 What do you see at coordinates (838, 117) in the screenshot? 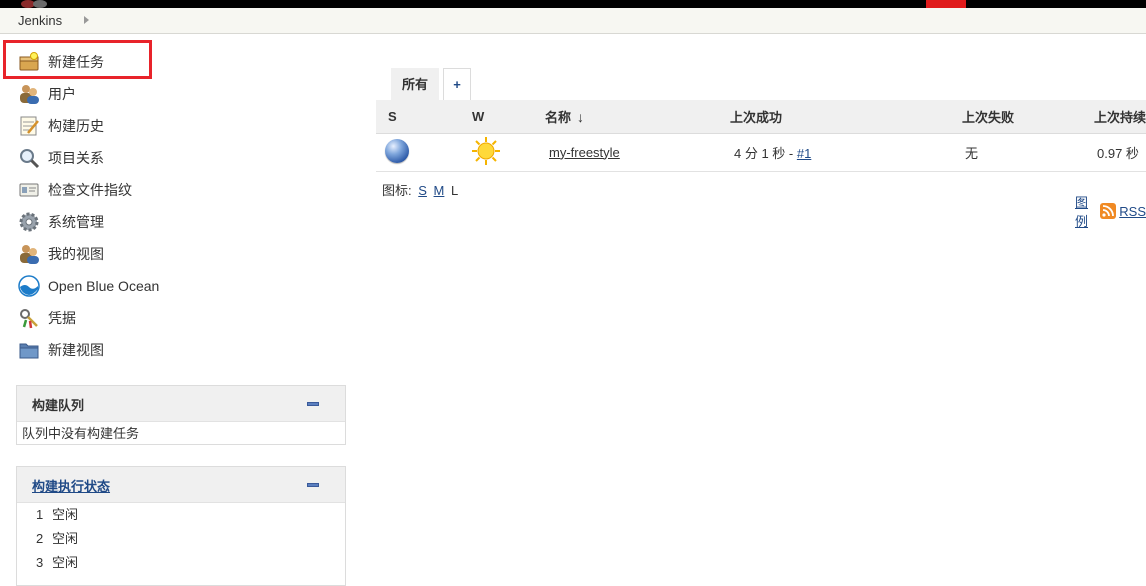
I see `header-last-success: 上次成功` at bounding box center [838, 117].